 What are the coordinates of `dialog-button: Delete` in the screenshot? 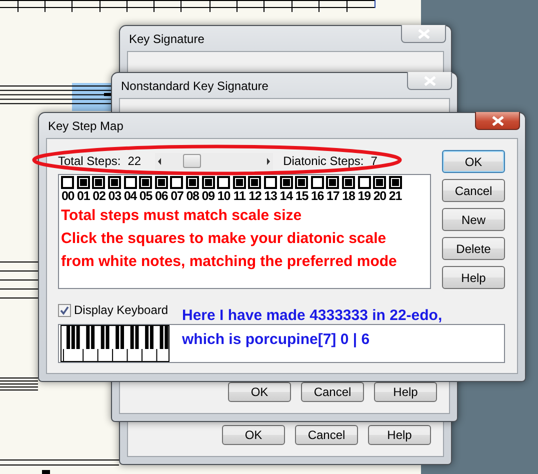 It's located at (473, 248).